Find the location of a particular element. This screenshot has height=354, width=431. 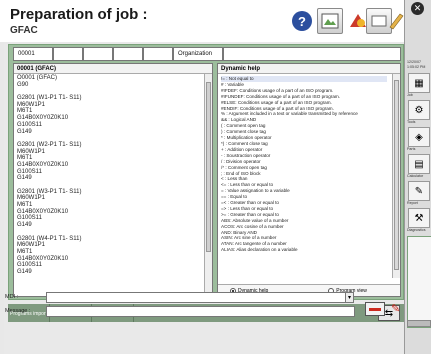

calculator-icon: ▤ is located at coordinates (419, 164).